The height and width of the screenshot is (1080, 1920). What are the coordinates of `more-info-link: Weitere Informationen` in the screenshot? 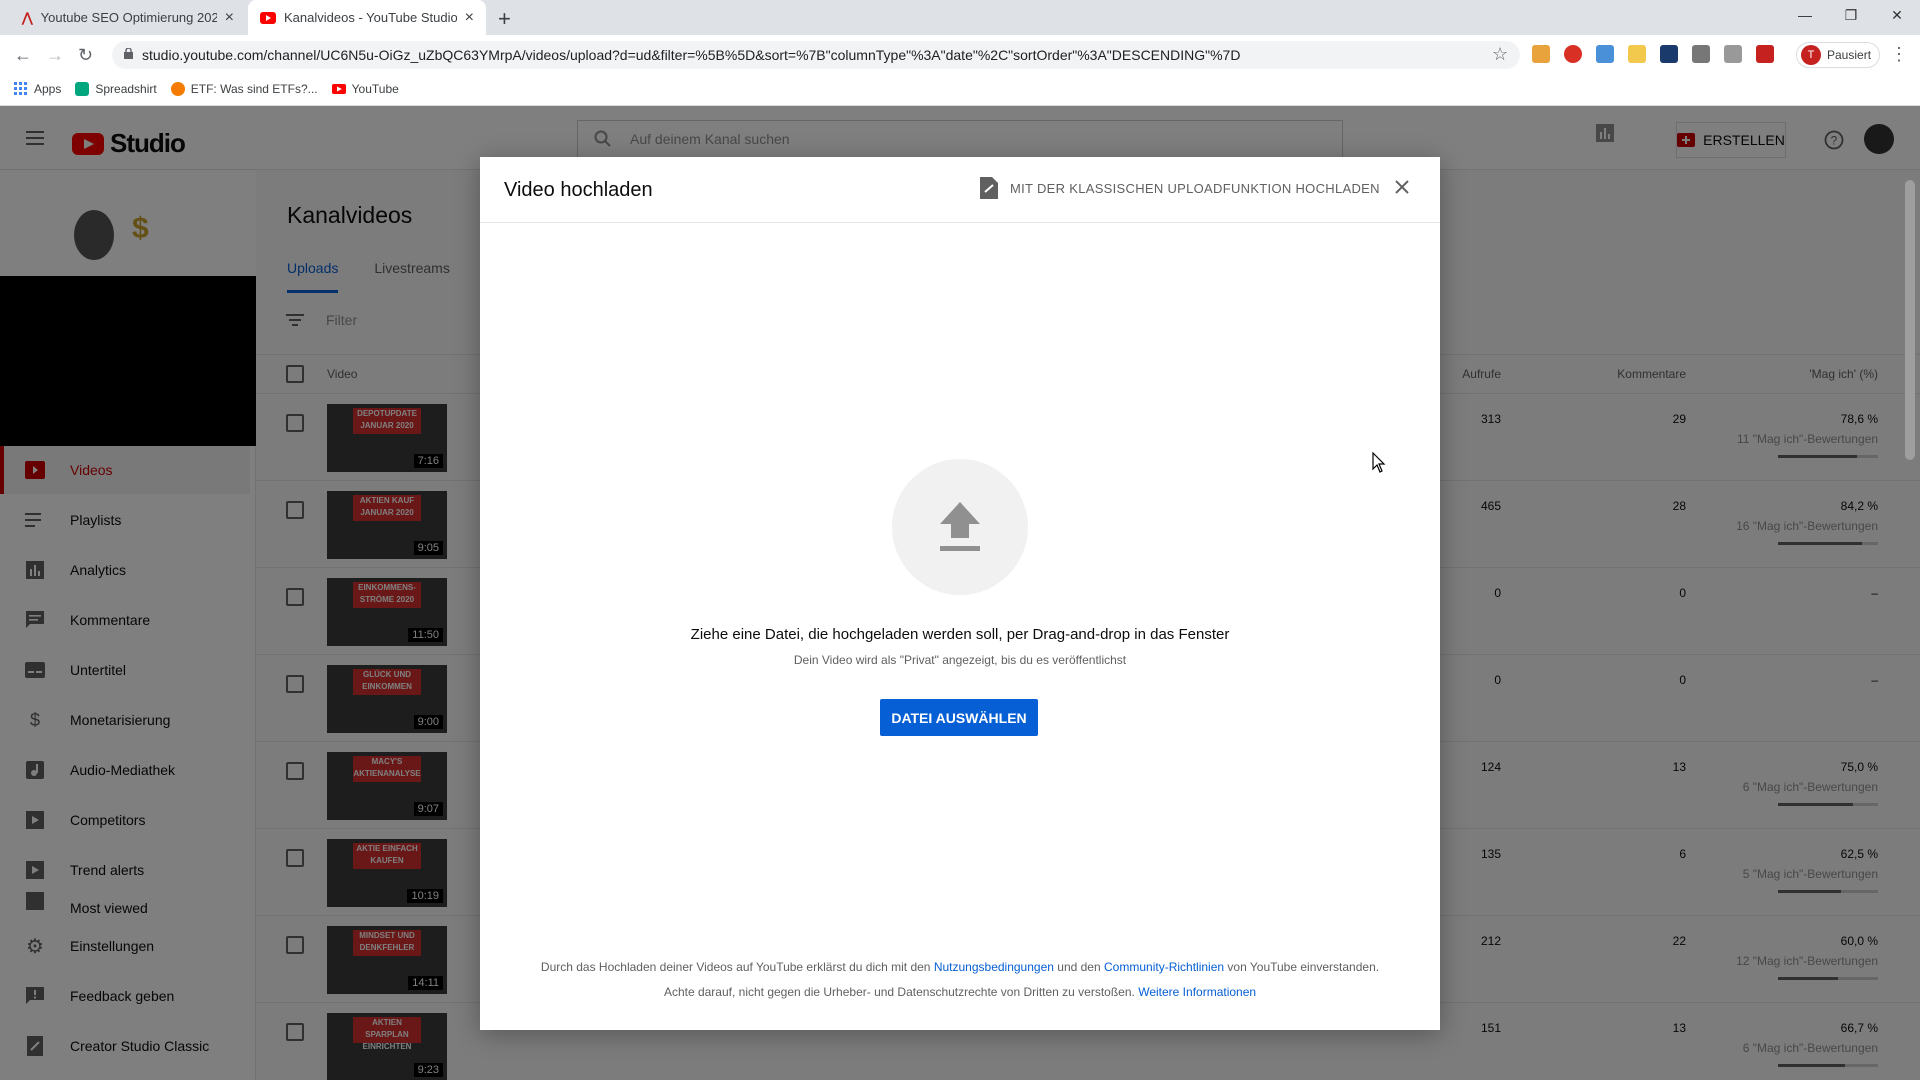 It's located at (1197, 992).